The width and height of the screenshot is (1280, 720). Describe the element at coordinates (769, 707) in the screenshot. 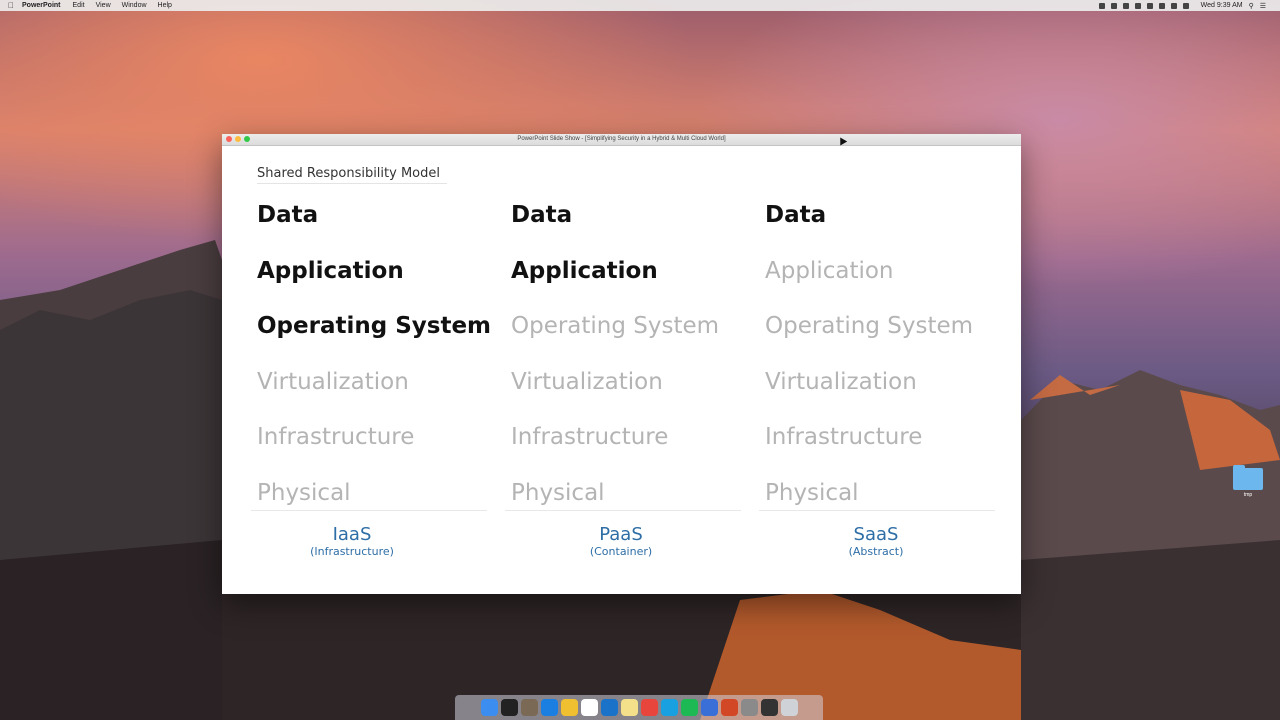

I see `activity-icon` at that location.